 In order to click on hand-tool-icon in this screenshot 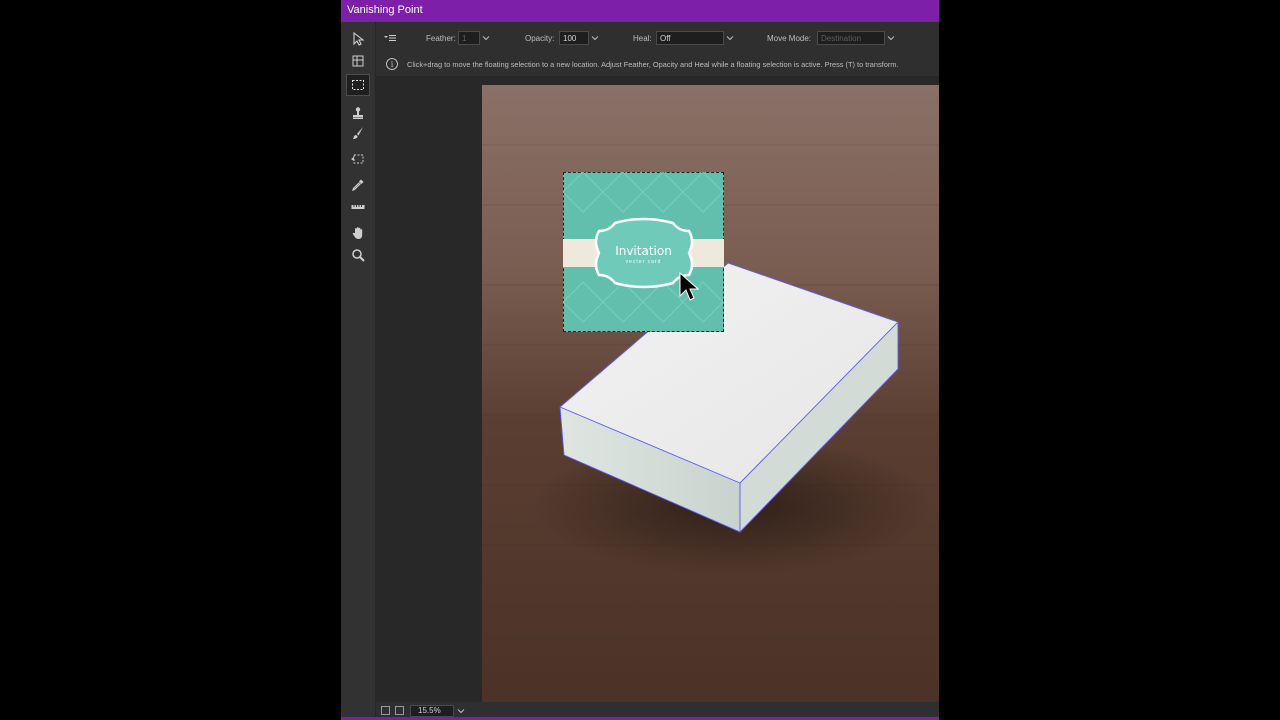, I will do `click(357, 233)`.